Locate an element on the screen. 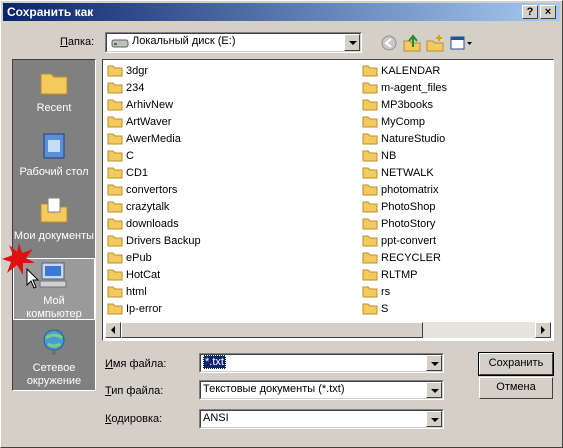 This screenshot has width=563, height=448. list-item: HotCat is located at coordinates (133, 275).